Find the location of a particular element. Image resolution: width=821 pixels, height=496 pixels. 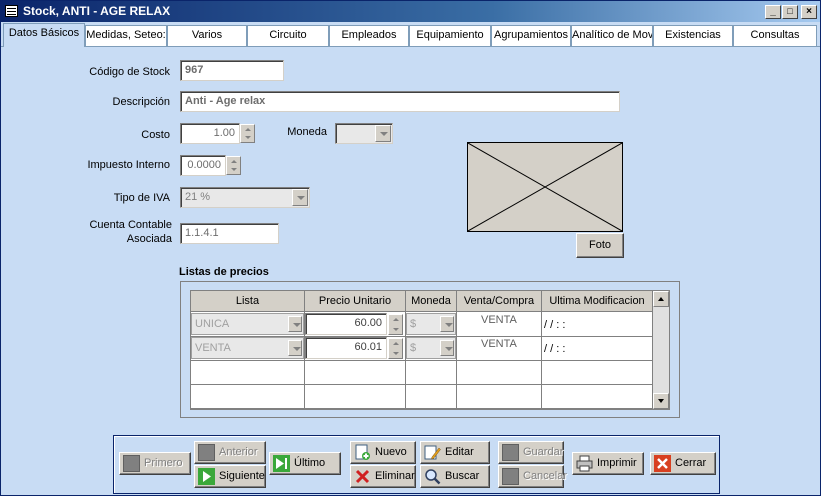

lista-select: VENTA is located at coordinates (247, 348).